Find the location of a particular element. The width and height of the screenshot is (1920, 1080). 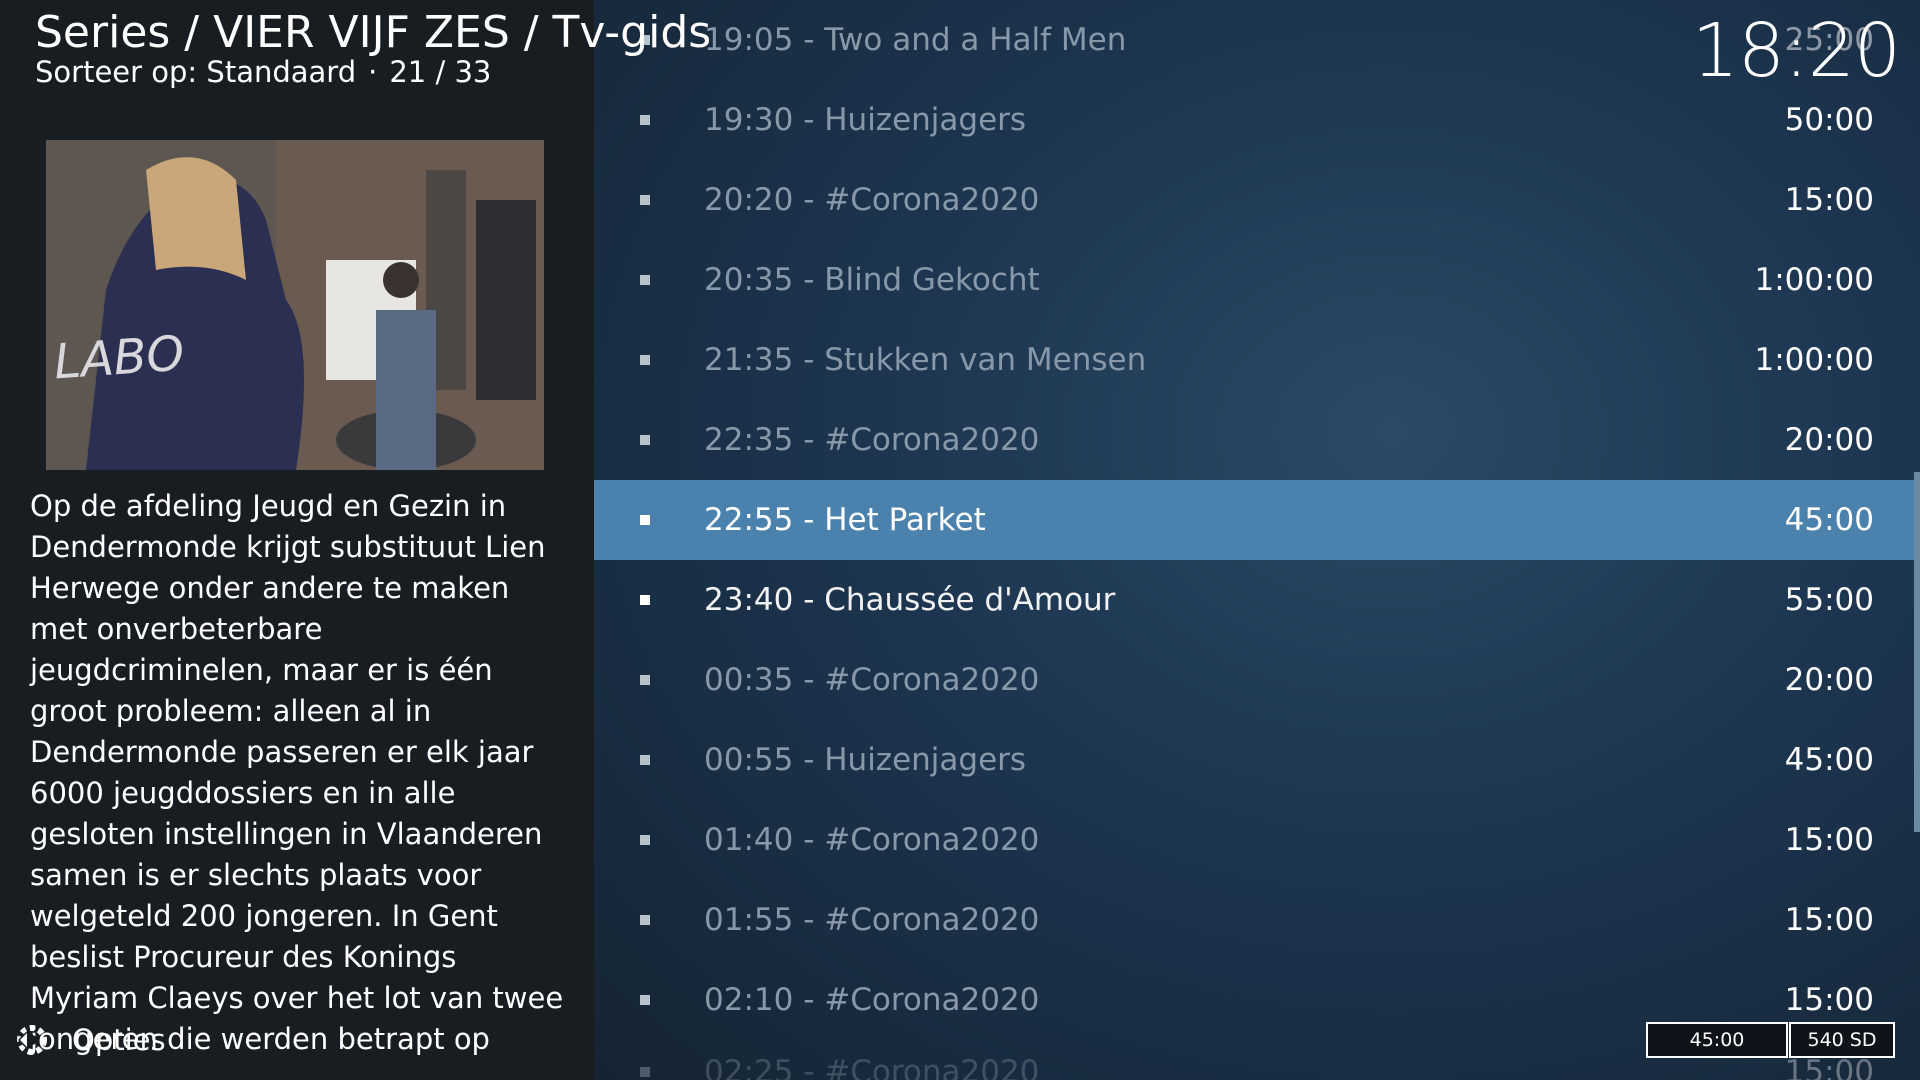

scrollbar is located at coordinates (1917, 652).